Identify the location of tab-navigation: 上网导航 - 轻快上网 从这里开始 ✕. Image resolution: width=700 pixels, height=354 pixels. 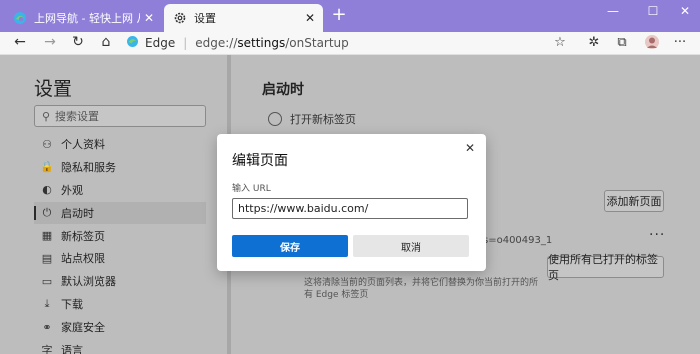
(83, 18).